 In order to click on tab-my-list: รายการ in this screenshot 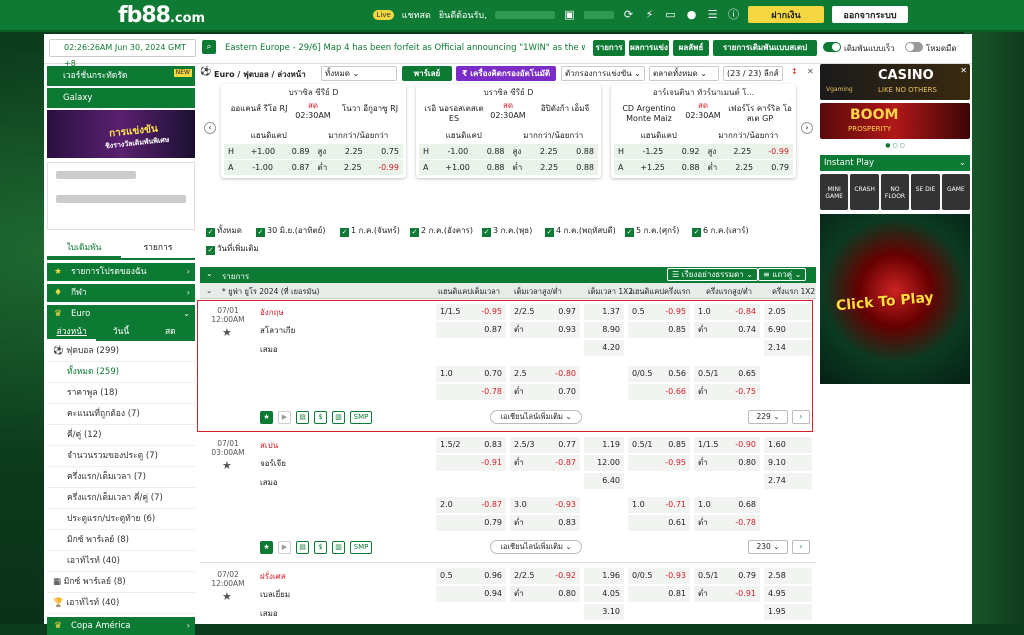, I will do `click(158, 248)`.